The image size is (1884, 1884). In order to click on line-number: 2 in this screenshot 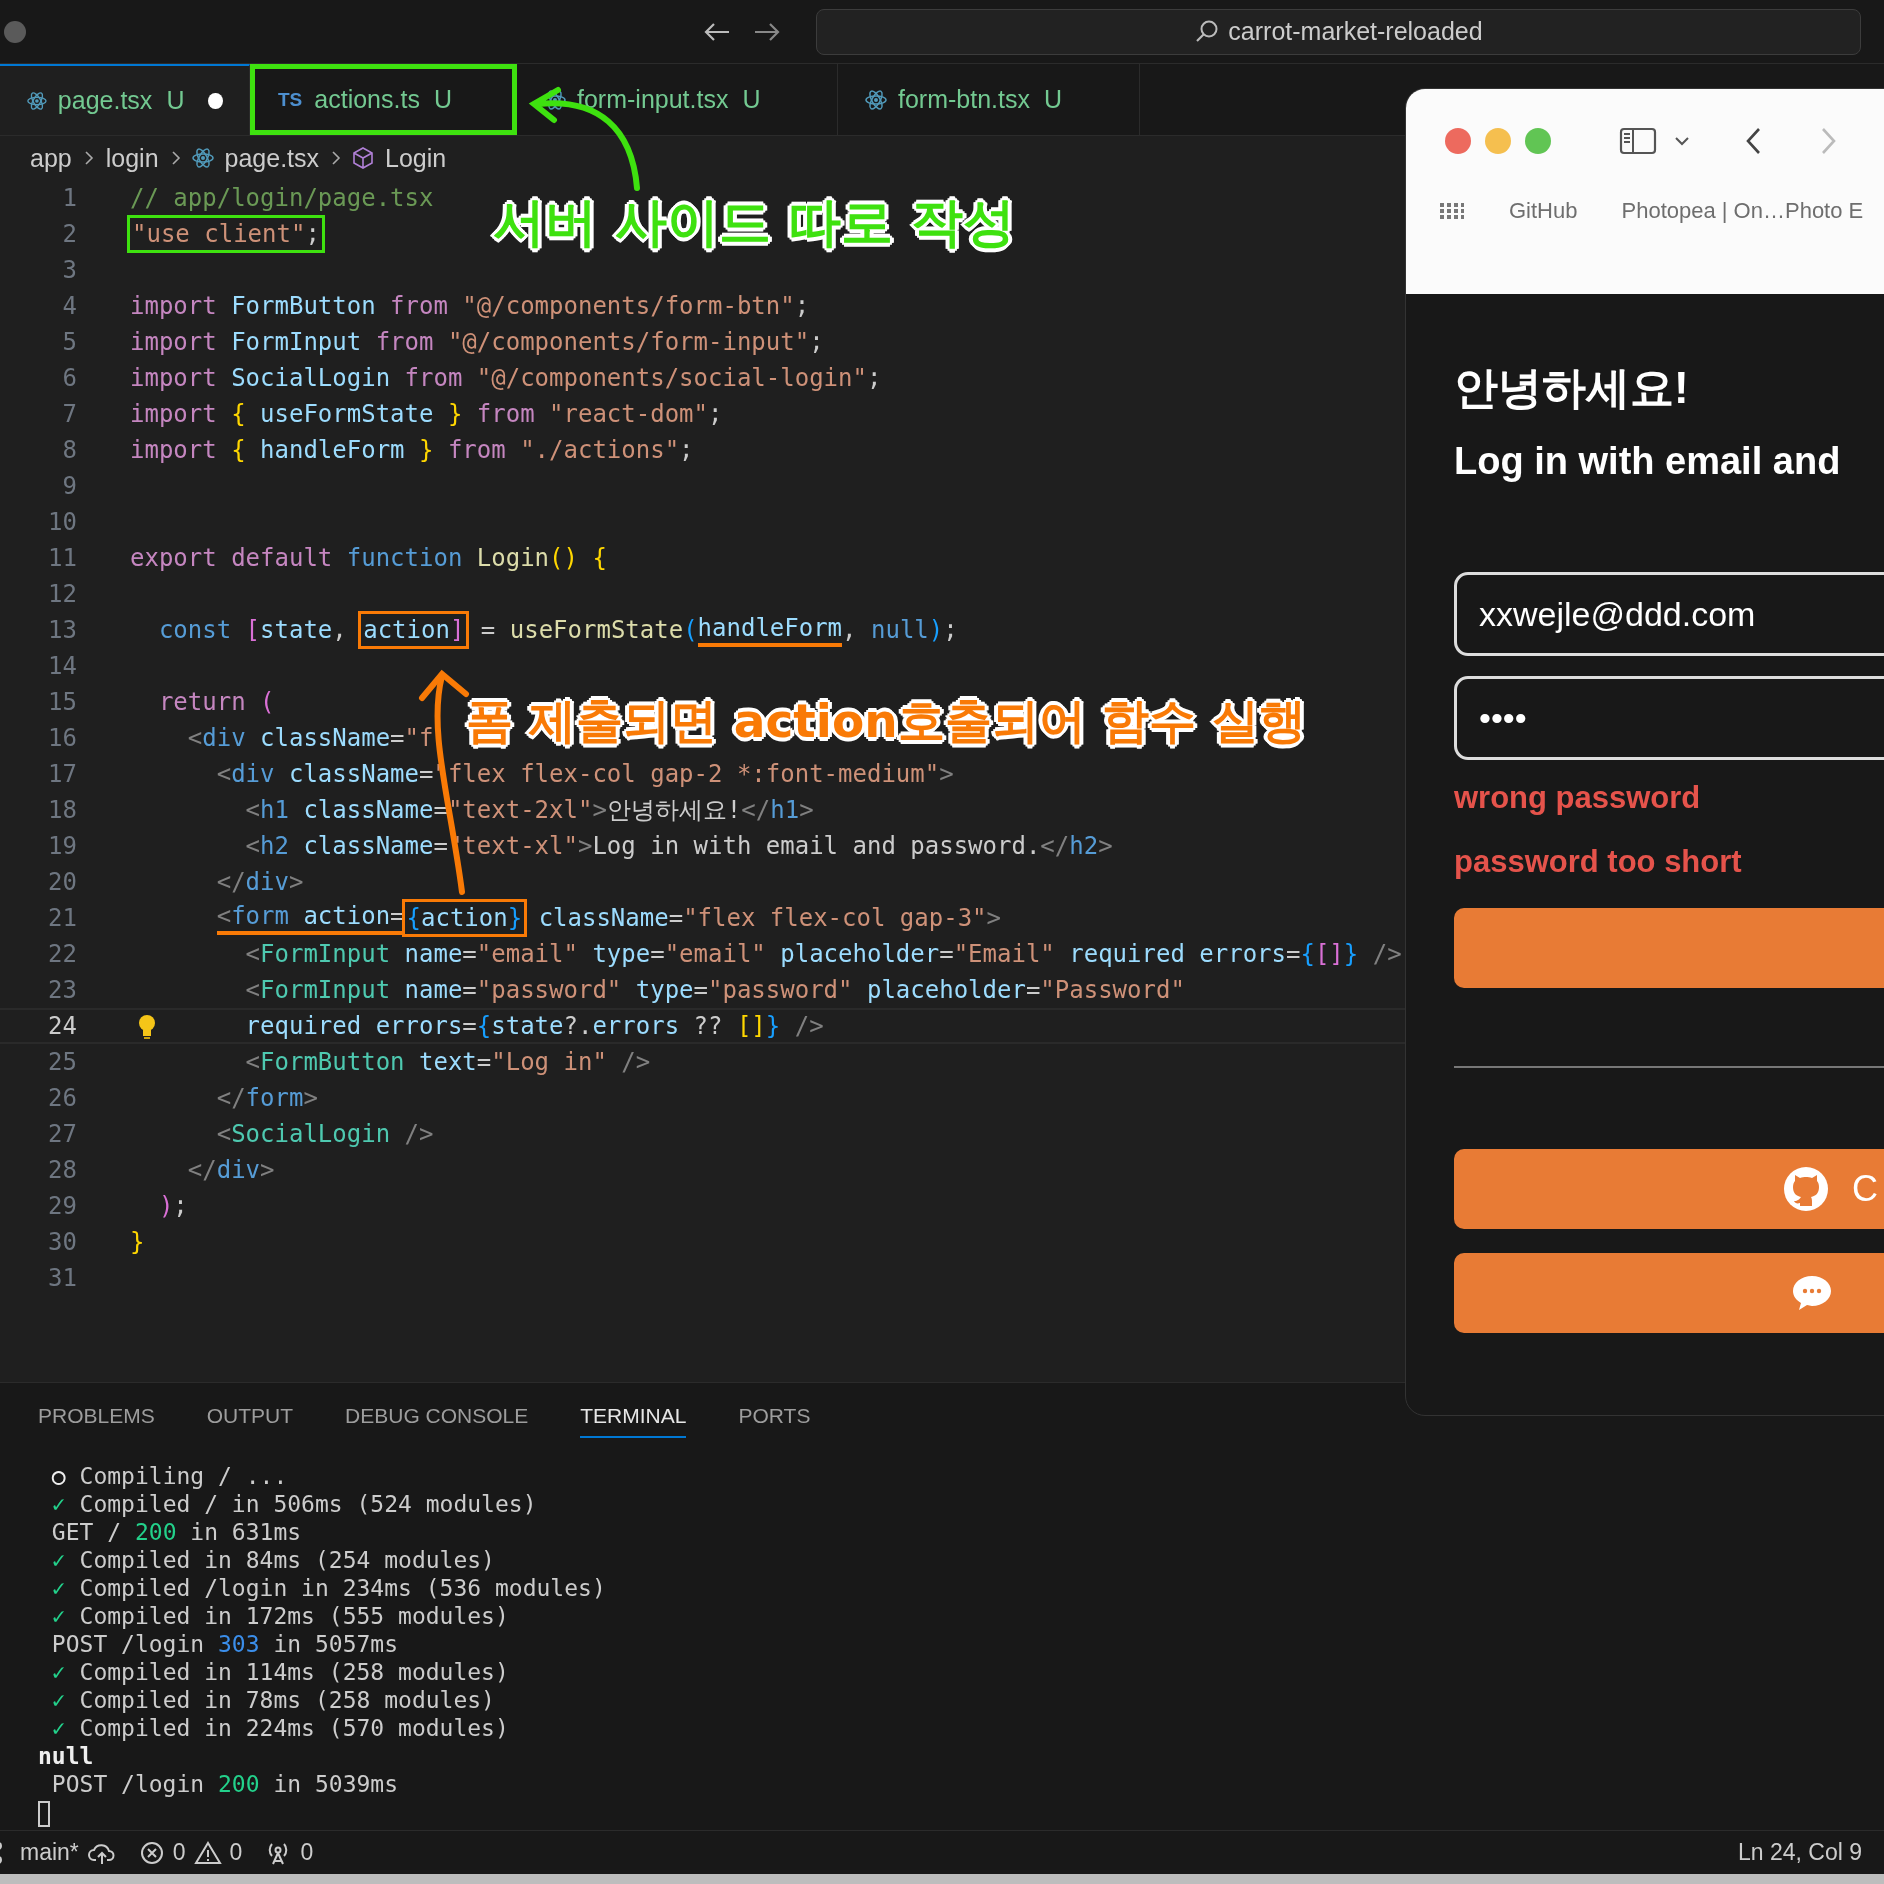, I will do `click(69, 234)`.